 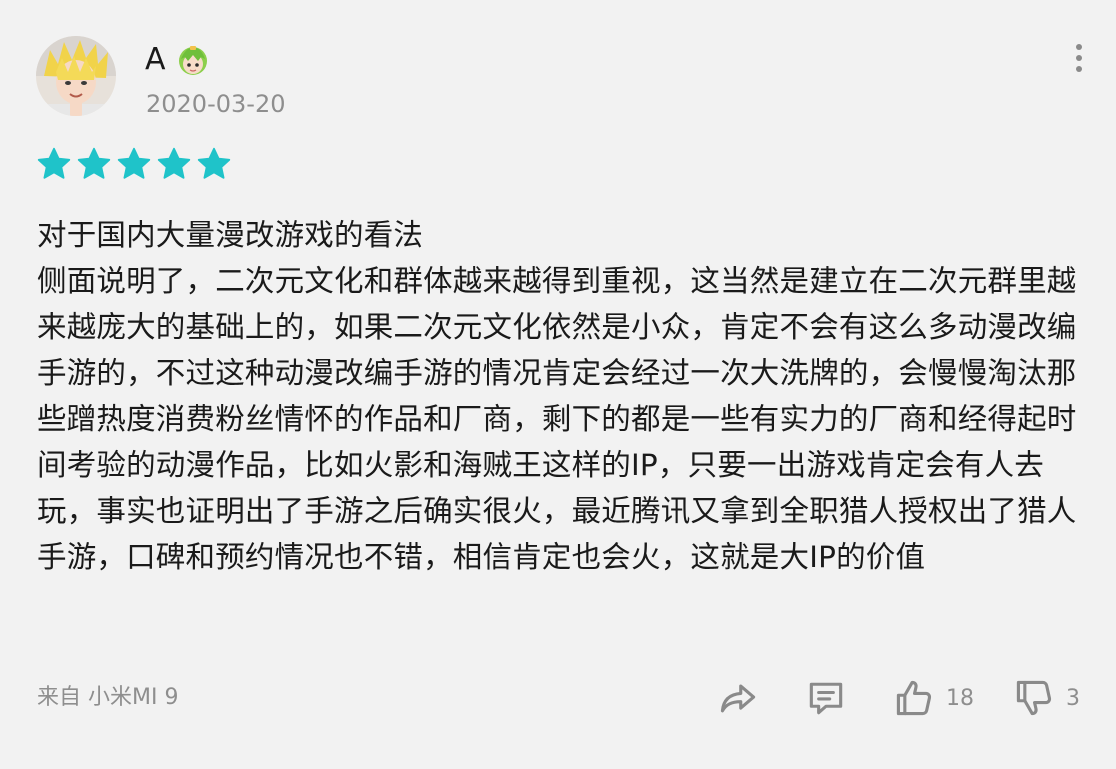 I want to click on user-avatar, so click(x=76, y=76).